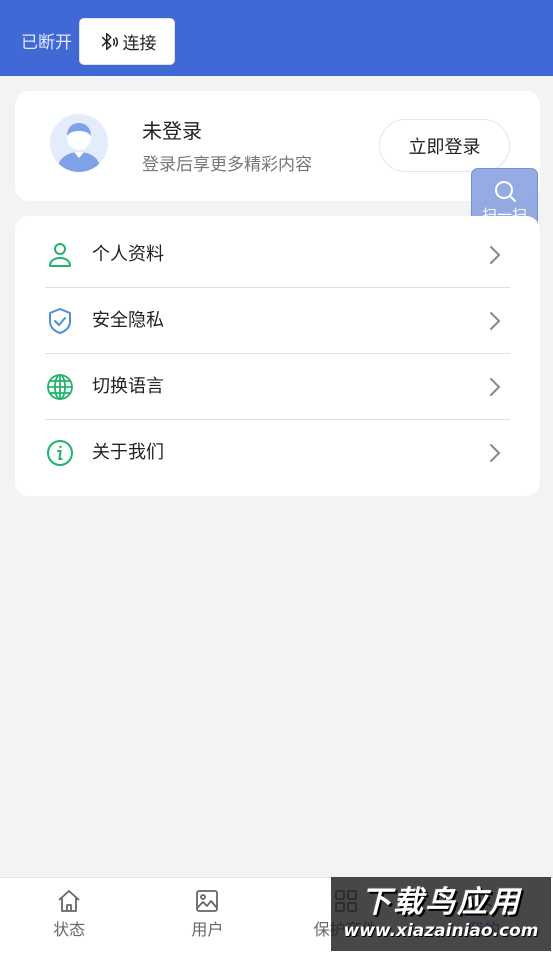  What do you see at coordinates (277, 255) in the screenshot?
I see `menu-item-profile: 个人资料` at bounding box center [277, 255].